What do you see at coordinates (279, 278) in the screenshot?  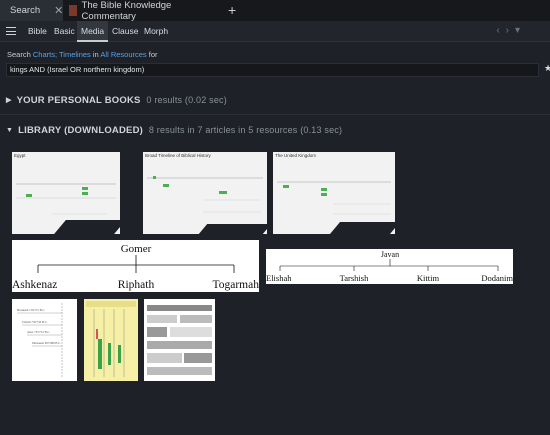 I see `javan-child: Elishah` at bounding box center [279, 278].